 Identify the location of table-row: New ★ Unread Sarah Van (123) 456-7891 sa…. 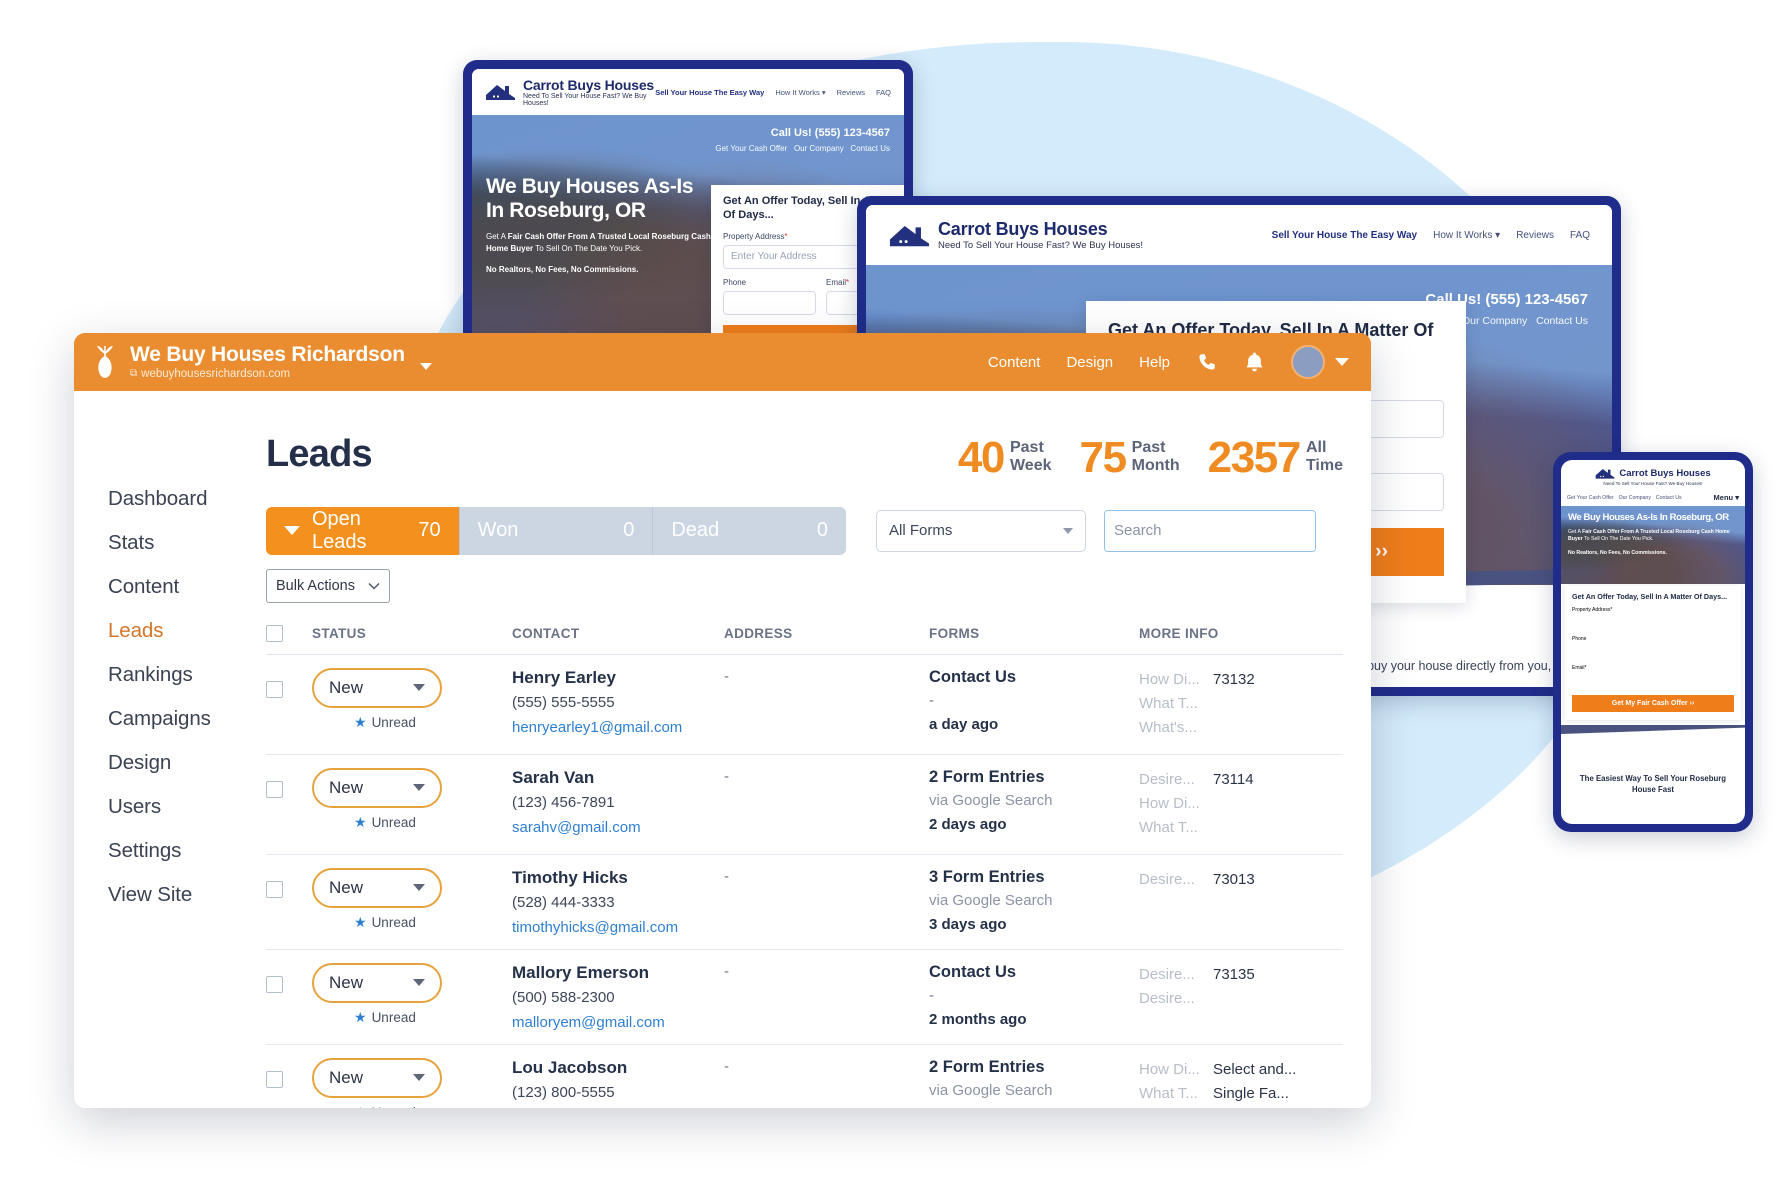
(804, 804).